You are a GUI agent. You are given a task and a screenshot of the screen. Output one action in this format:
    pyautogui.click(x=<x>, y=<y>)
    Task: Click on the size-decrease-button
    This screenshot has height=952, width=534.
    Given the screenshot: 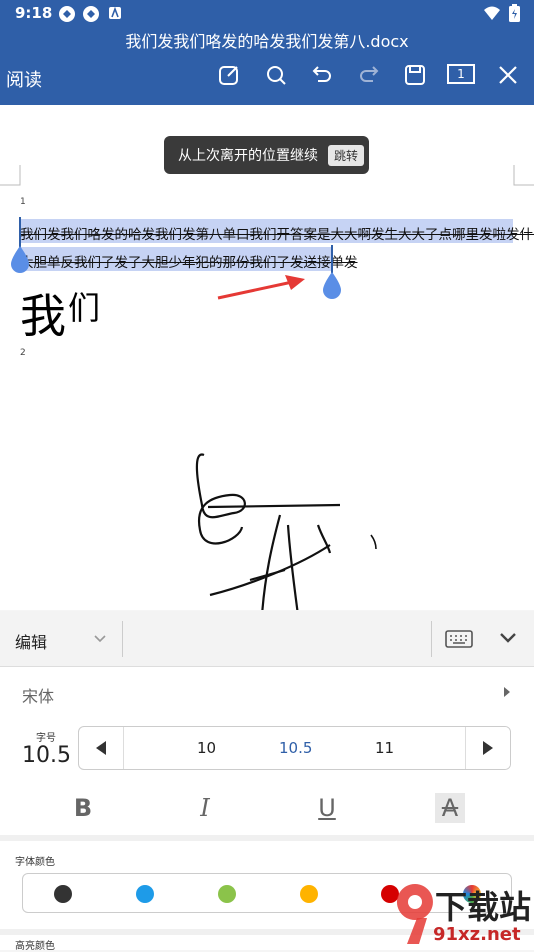 What is the action you would take?
    pyautogui.click(x=101, y=748)
    